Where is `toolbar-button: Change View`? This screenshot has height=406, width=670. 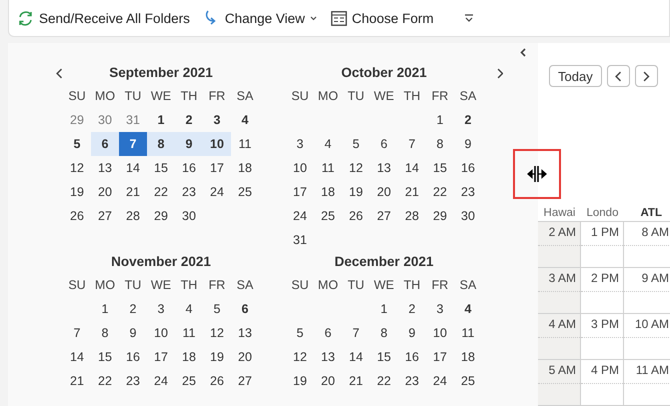 toolbar-button: Change View is located at coordinates (260, 18).